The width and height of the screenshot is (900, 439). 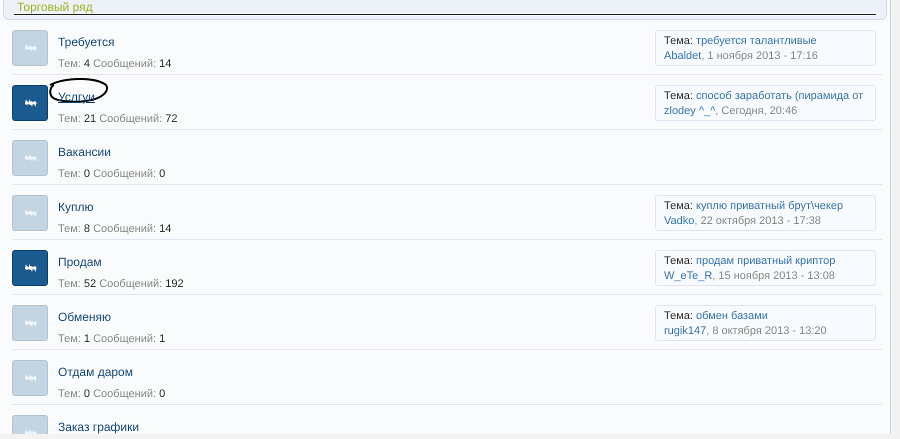 What do you see at coordinates (757, 221) in the screenshot?
I see `post-date: , 22 октября 2013 - 17:38` at bounding box center [757, 221].